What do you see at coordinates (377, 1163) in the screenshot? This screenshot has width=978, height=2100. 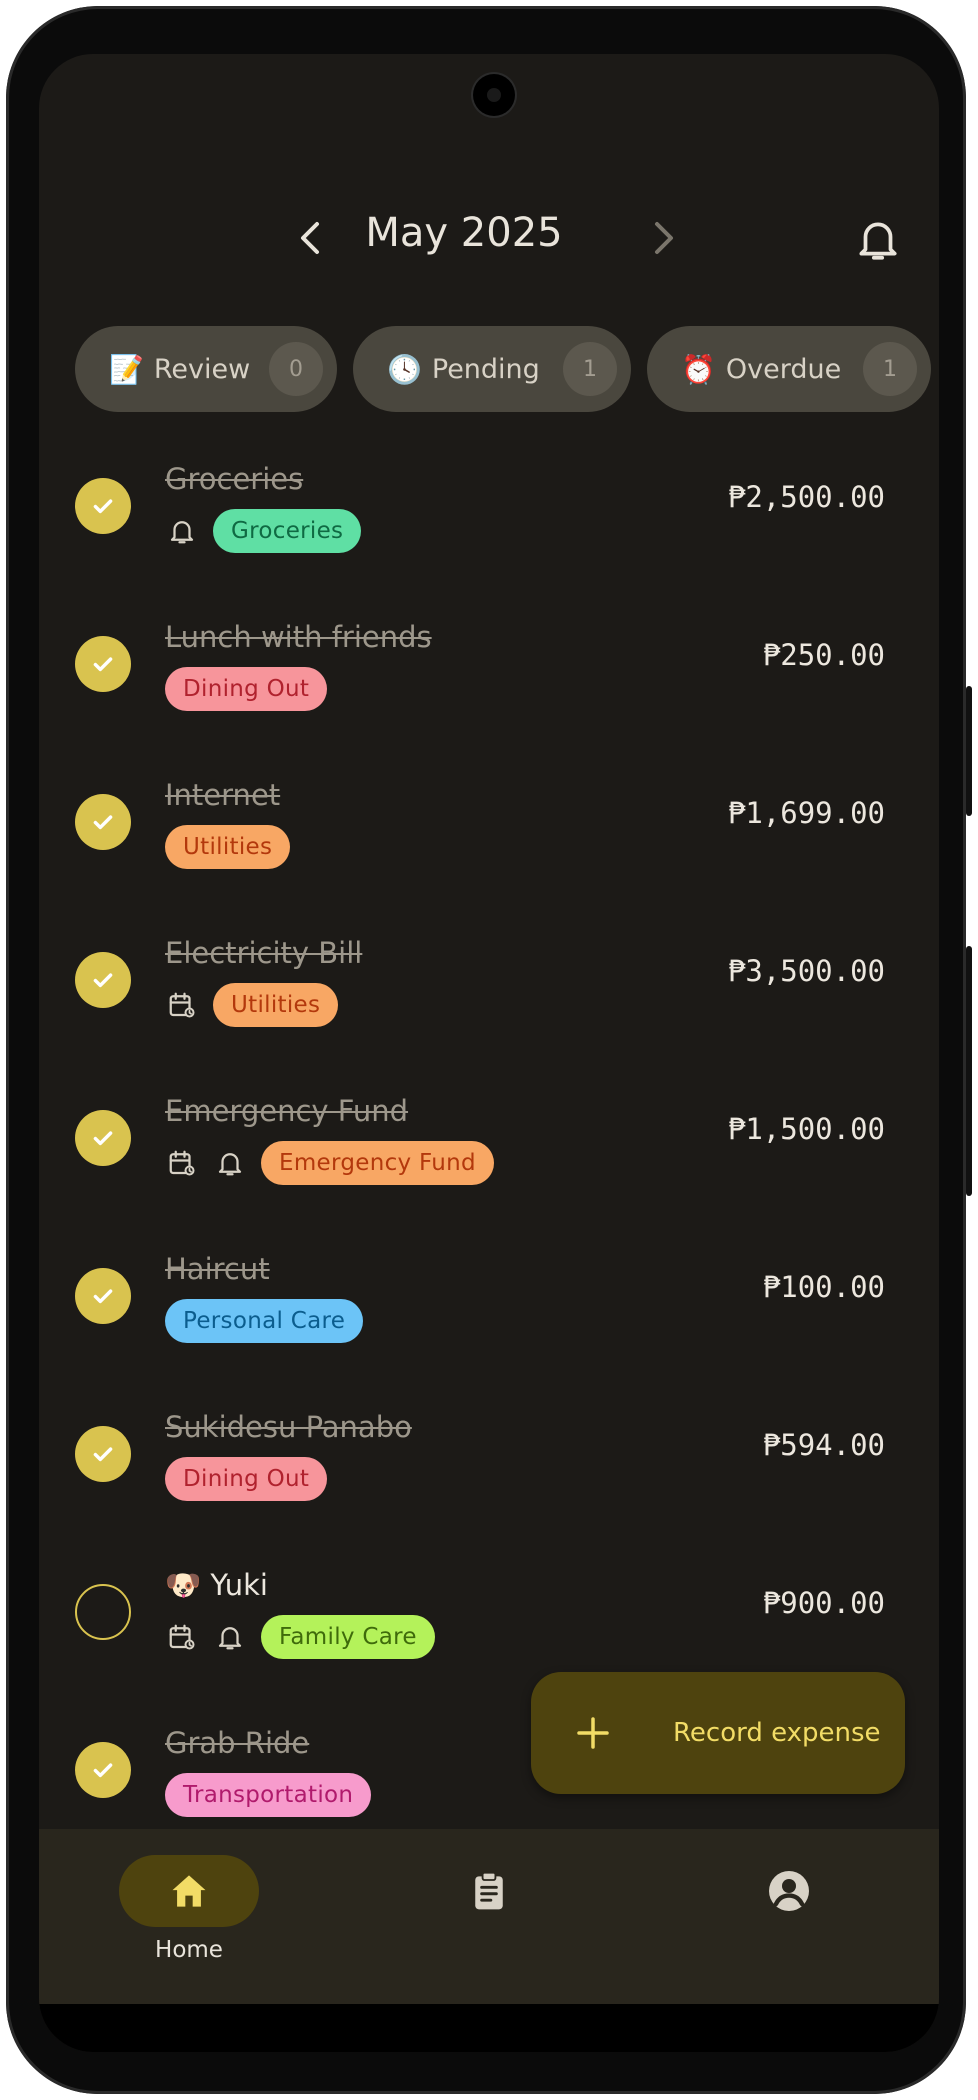 I see `category-tag: Emergency Fund` at bounding box center [377, 1163].